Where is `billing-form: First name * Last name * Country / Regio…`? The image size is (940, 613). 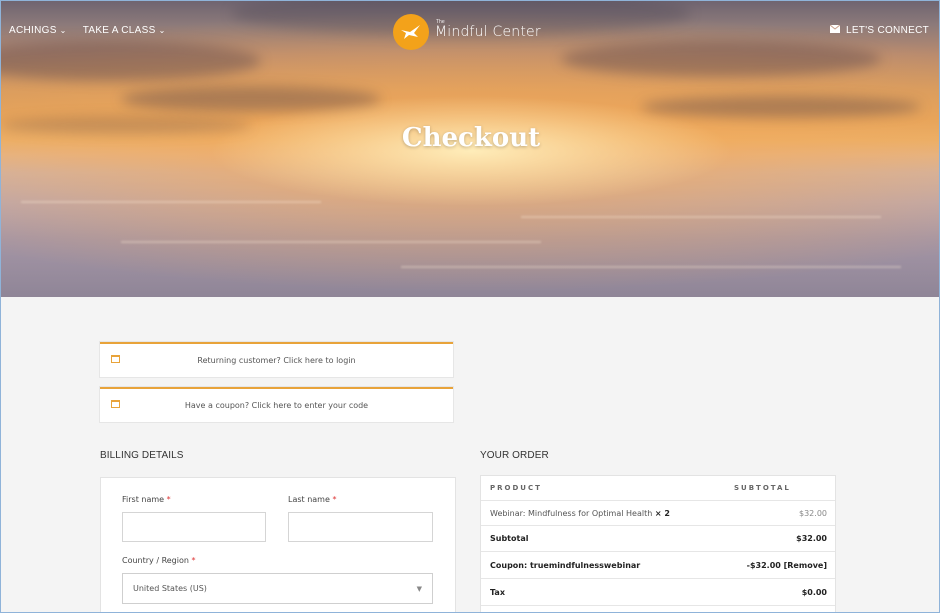 billing-form: First name * Last name * Country / Regio… is located at coordinates (278, 544).